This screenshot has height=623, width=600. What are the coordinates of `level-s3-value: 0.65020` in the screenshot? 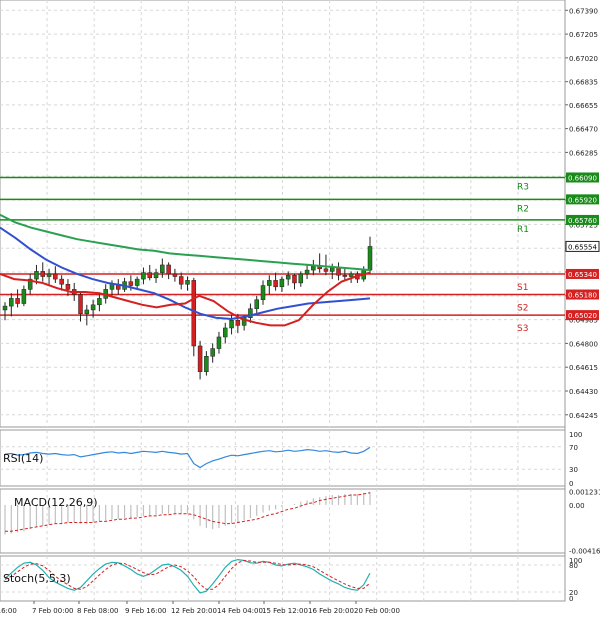 It's located at (582, 316).